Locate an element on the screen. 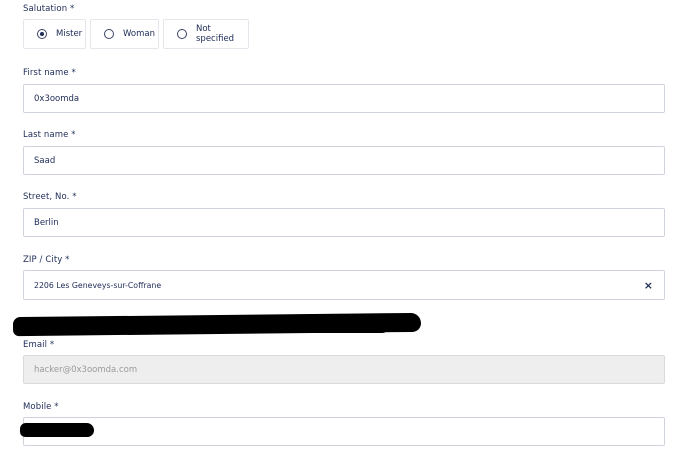  salutation-option-not-specified: Not specified is located at coordinates (206, 34).